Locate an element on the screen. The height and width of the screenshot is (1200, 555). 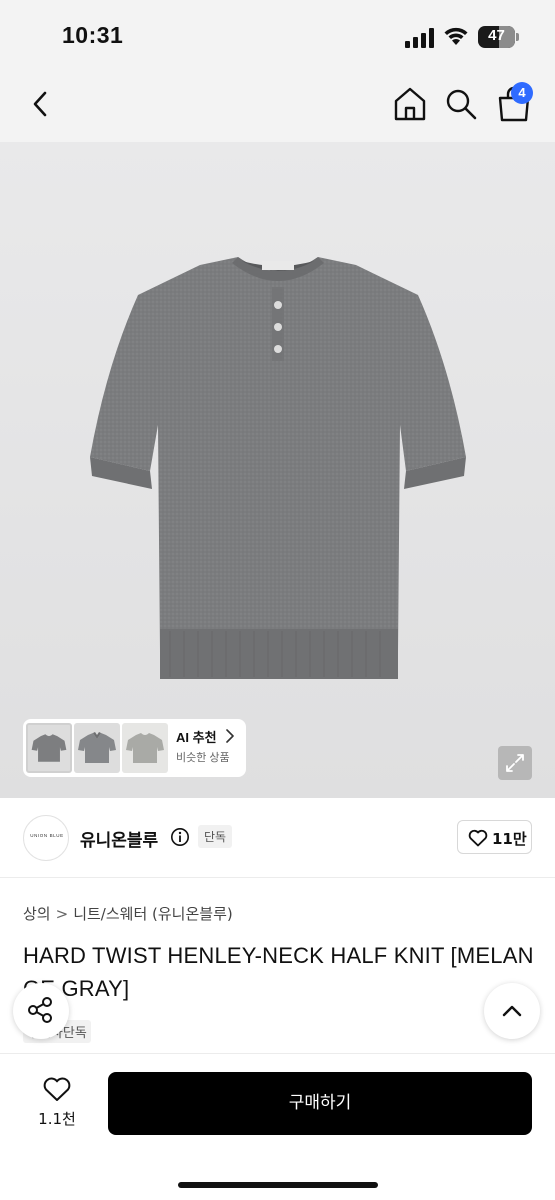
thumbnail-strip: AI 추천 비슷한 상품 is located at coordinates (134, 748).